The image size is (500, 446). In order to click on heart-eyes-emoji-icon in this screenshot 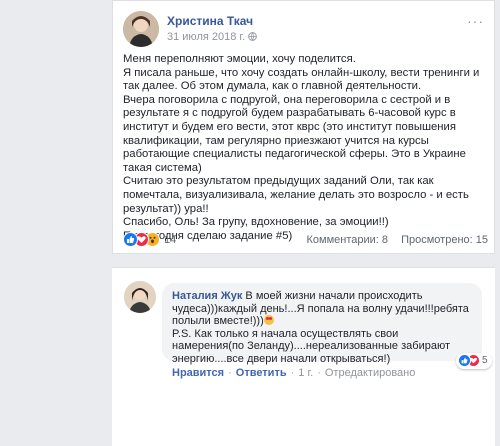, I will do `click(268, 320)`.